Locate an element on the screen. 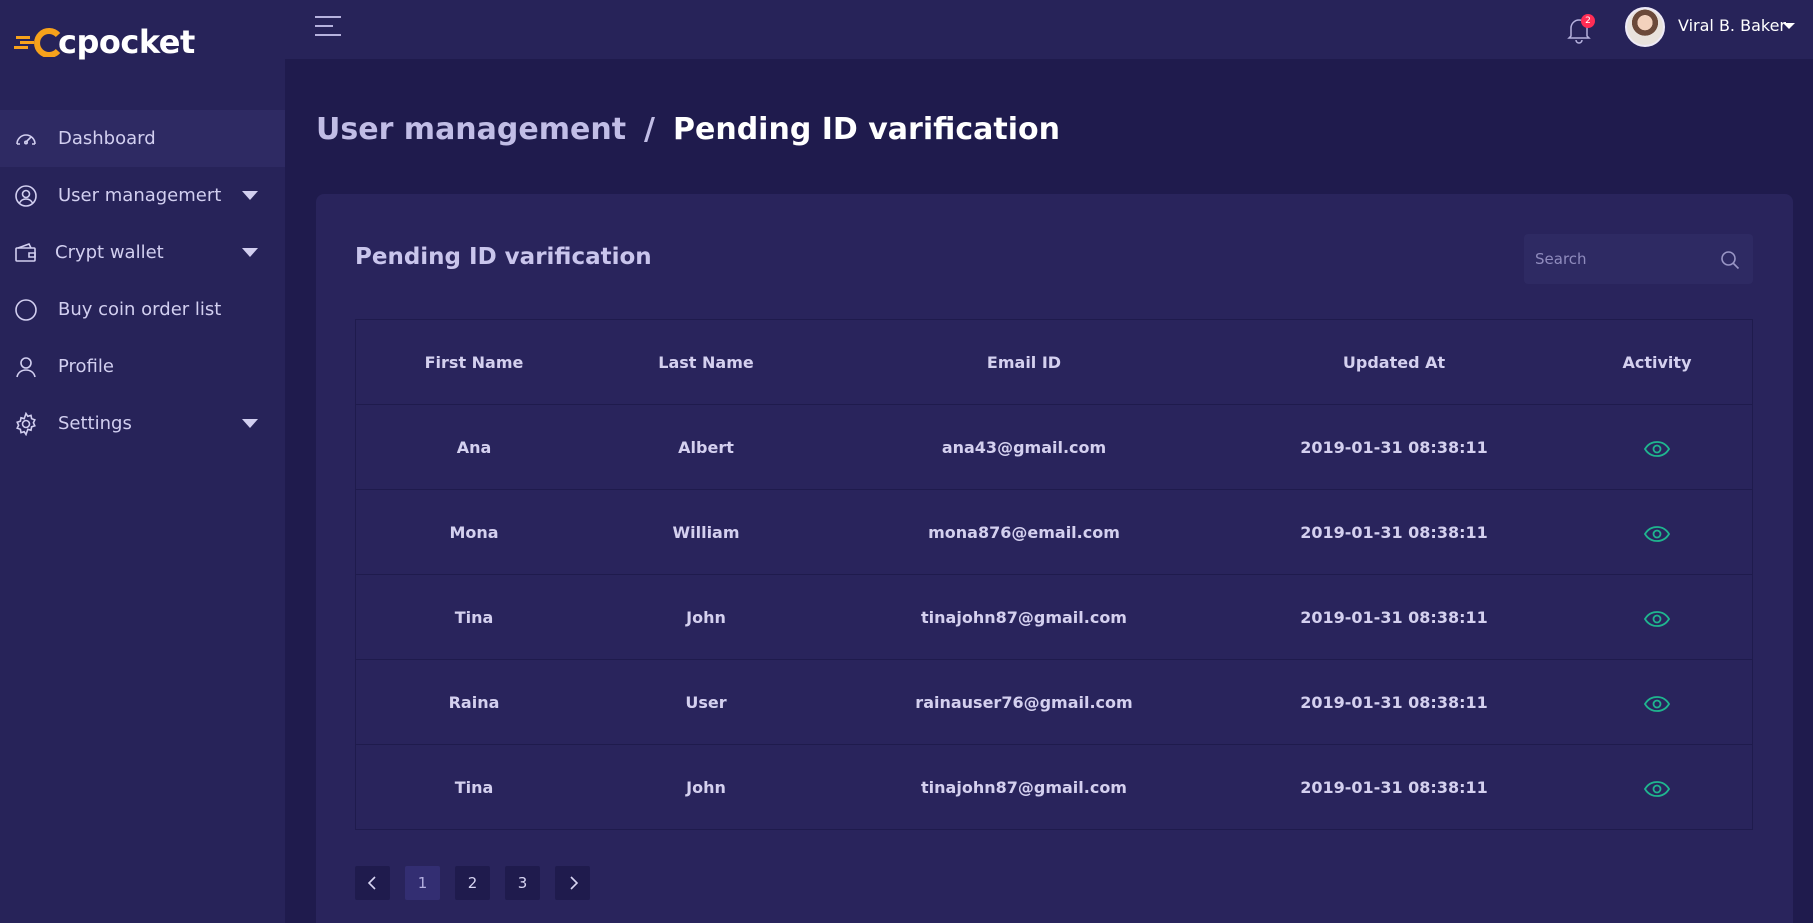 Image resolution: width=1813 pixels, height=923 pixels. sidebar-item-label: Dashboard is located at coordinates (107, 138).